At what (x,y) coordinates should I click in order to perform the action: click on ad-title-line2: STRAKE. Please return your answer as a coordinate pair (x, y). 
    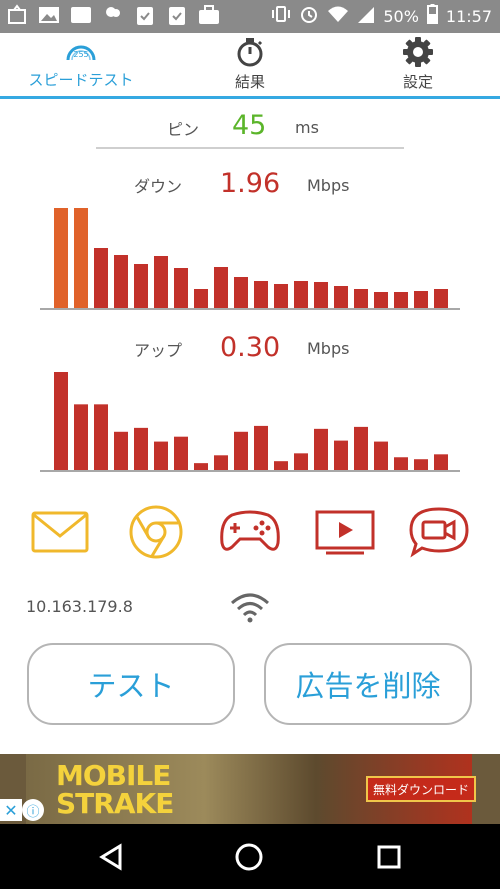
    Looking at the image, I should click on (115, 803).